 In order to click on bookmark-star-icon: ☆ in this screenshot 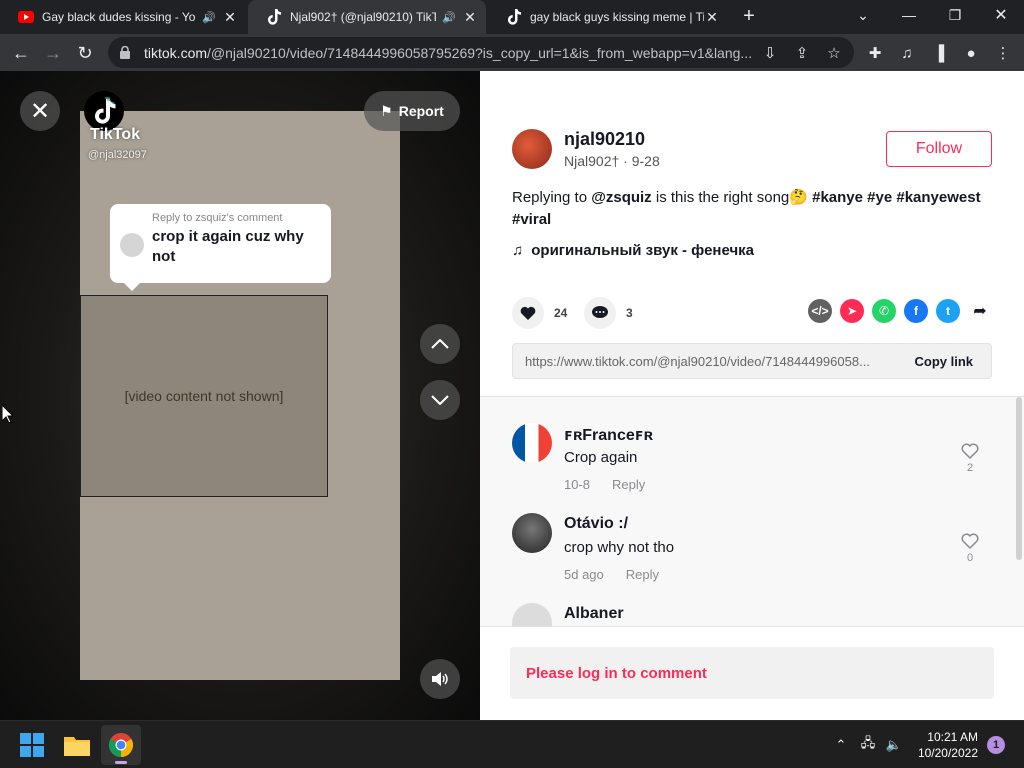, I will do `click(834, 52)`.